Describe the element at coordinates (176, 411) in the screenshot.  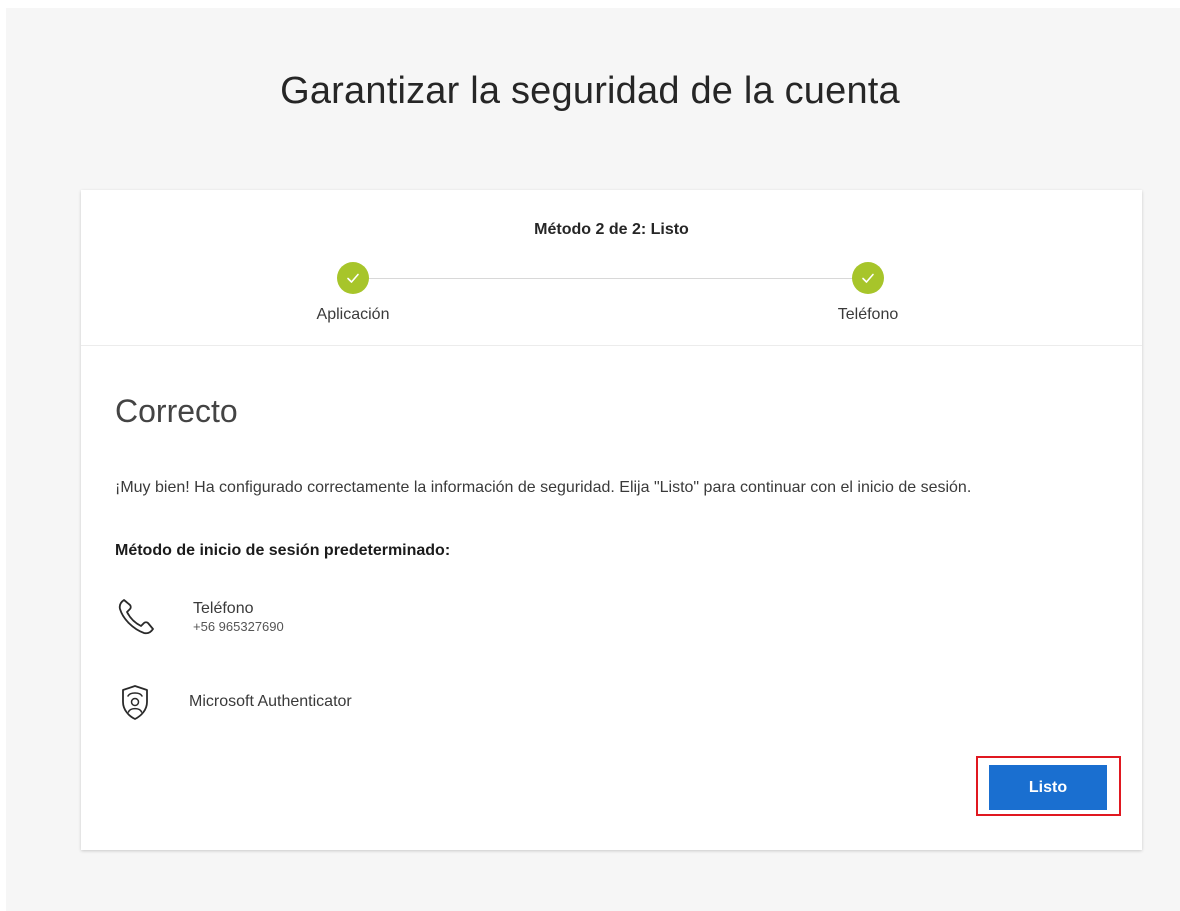
I see `success-title: Correcto` at that location.